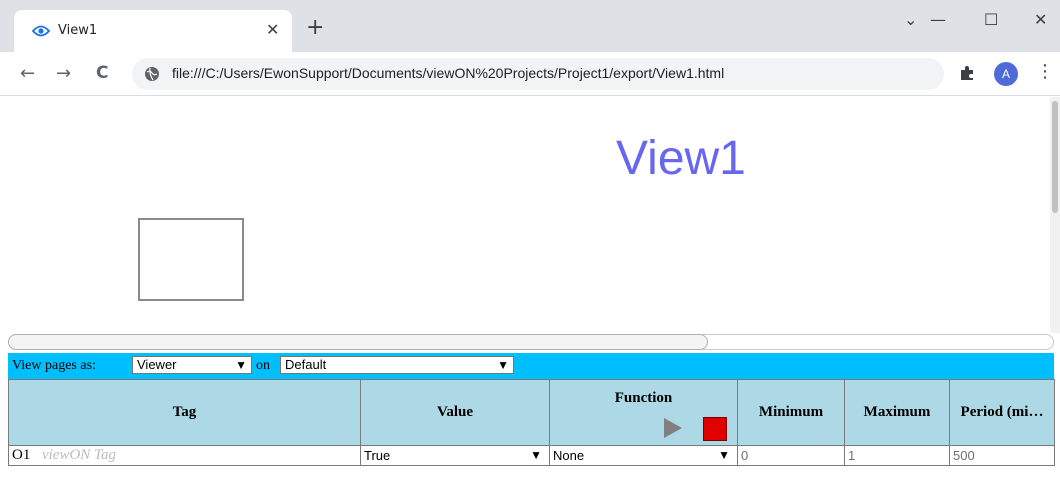 Image resolution: width=1060 pixels, height=484 pixels. I want to click on tab-title: View1, so click(78, 30).